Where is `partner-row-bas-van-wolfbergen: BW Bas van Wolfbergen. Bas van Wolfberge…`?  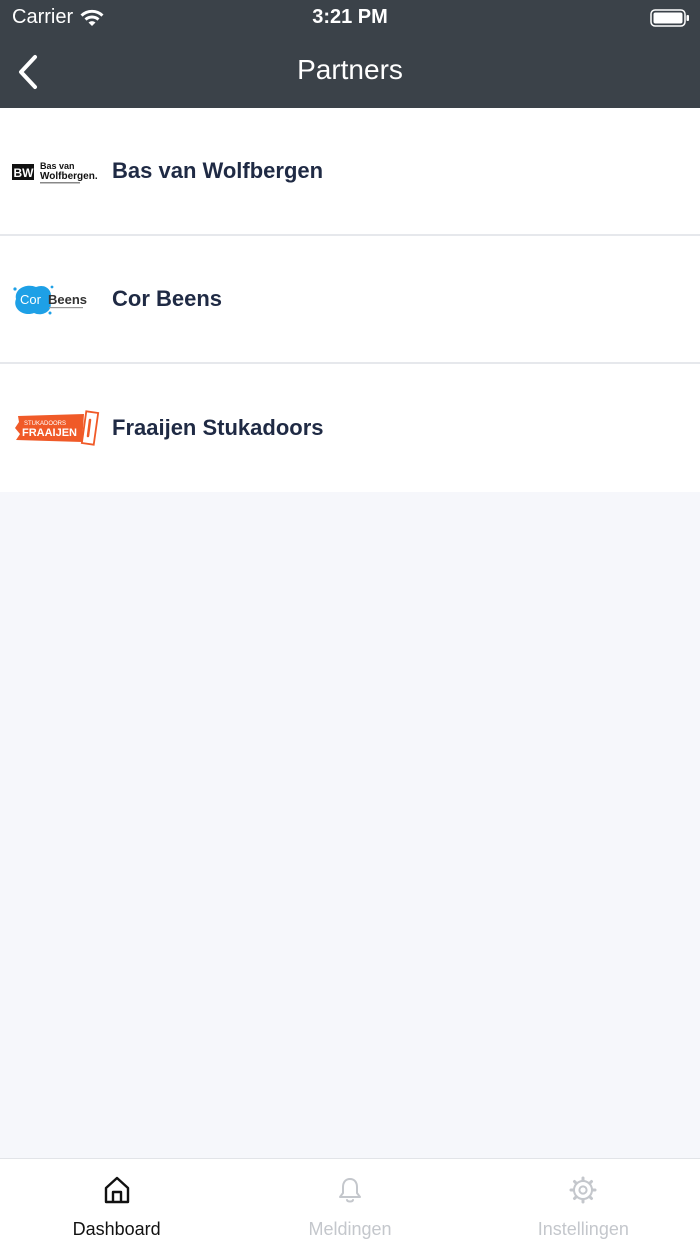
partner-row-bas-van-wolfbergen: BW Bas van Wolfbergen. Bas van Wolfberge… is located at coordinates (350, 172).